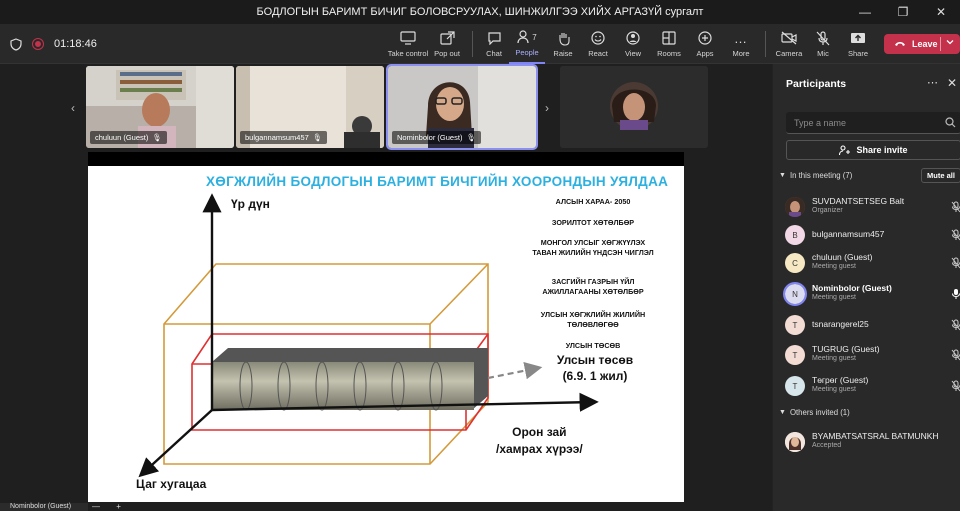  Describe the element at coordinates (386, 159) in the screenshot. I see `screen-share-top-bar` at that location.